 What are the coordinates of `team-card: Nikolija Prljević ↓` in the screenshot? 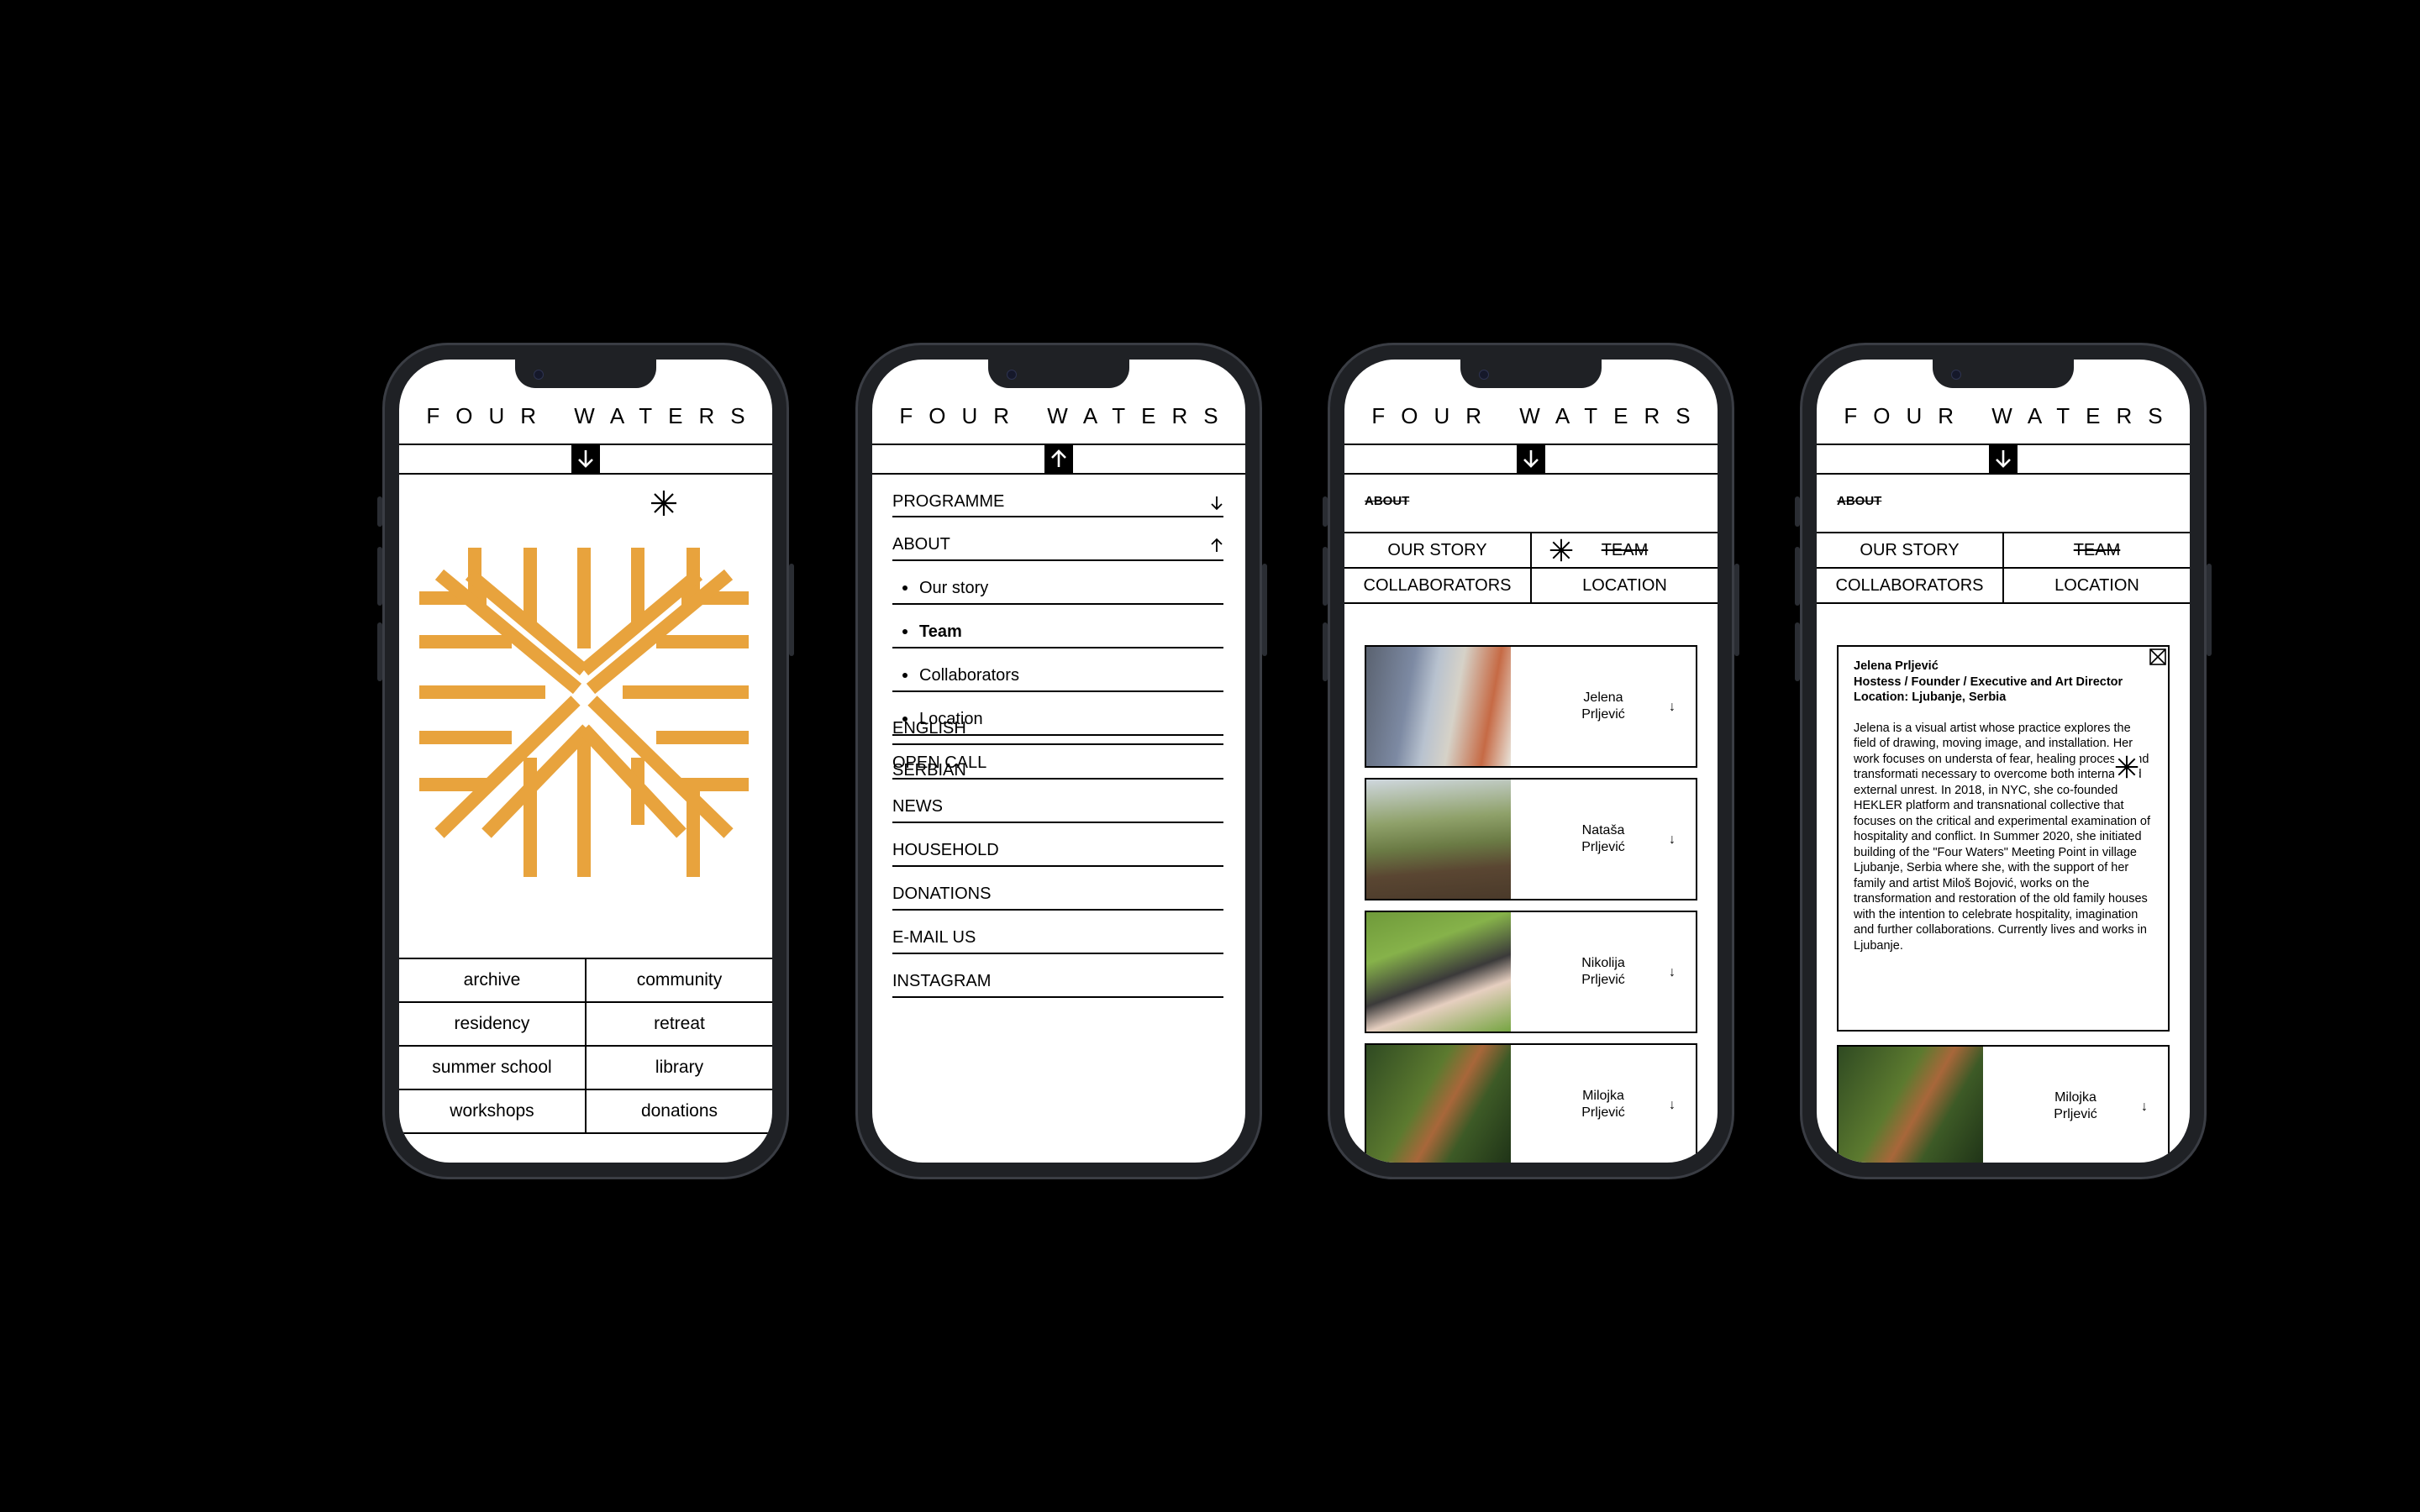 It's located at (1531, 972).